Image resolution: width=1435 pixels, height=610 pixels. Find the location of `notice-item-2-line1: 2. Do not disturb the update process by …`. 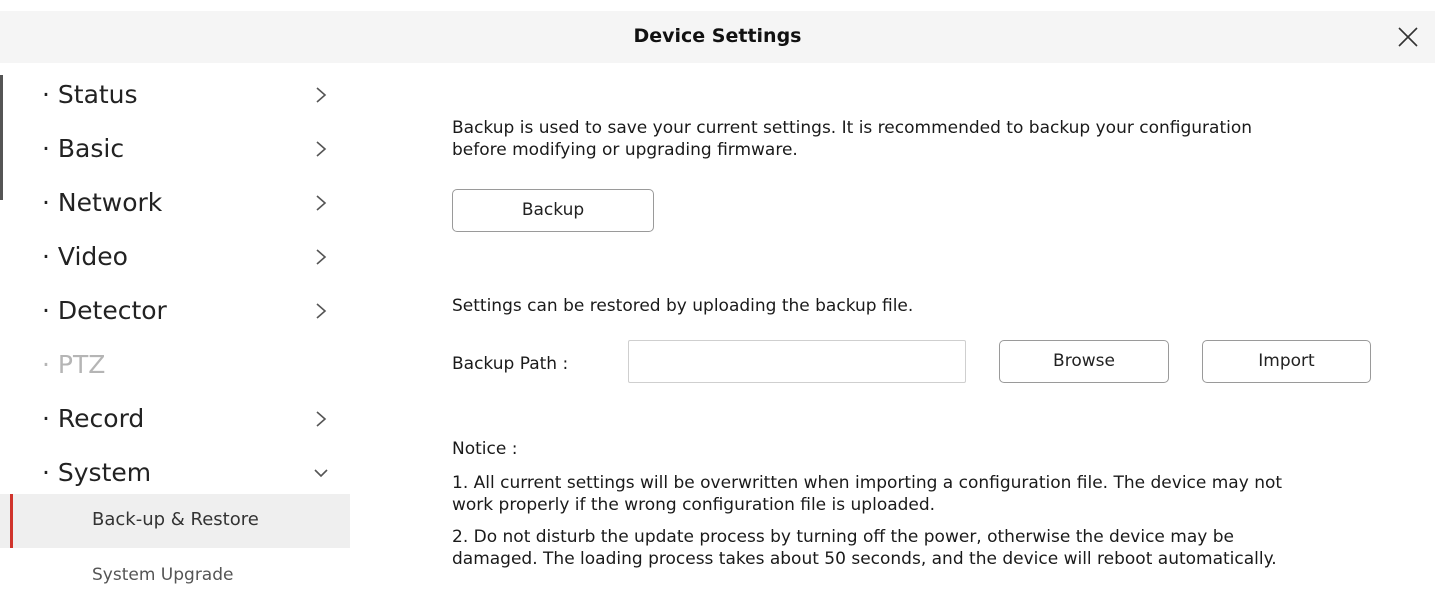

notice-item-2-line1: 2. Do not disturb the update process by … is located at coordinates (843, 537).